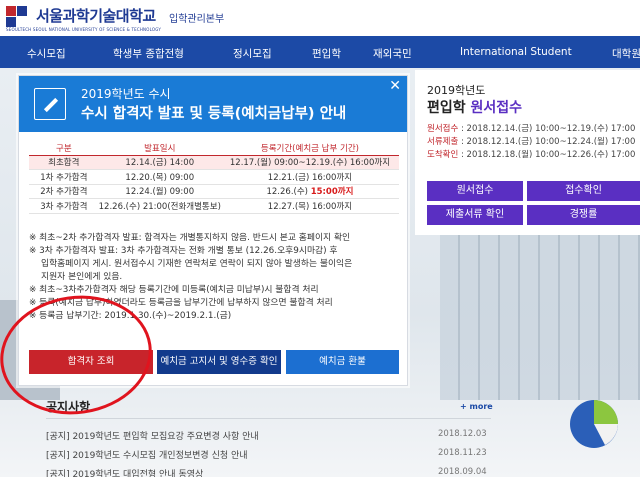 This screenshot has width=640, height=477. What do you see at coordinates (147, 454) in the screenshot?
I see `notice-item: [공지] 2019학년도 수시모집 개인정보변경 신청 안내` at bounding box center [147, 454].